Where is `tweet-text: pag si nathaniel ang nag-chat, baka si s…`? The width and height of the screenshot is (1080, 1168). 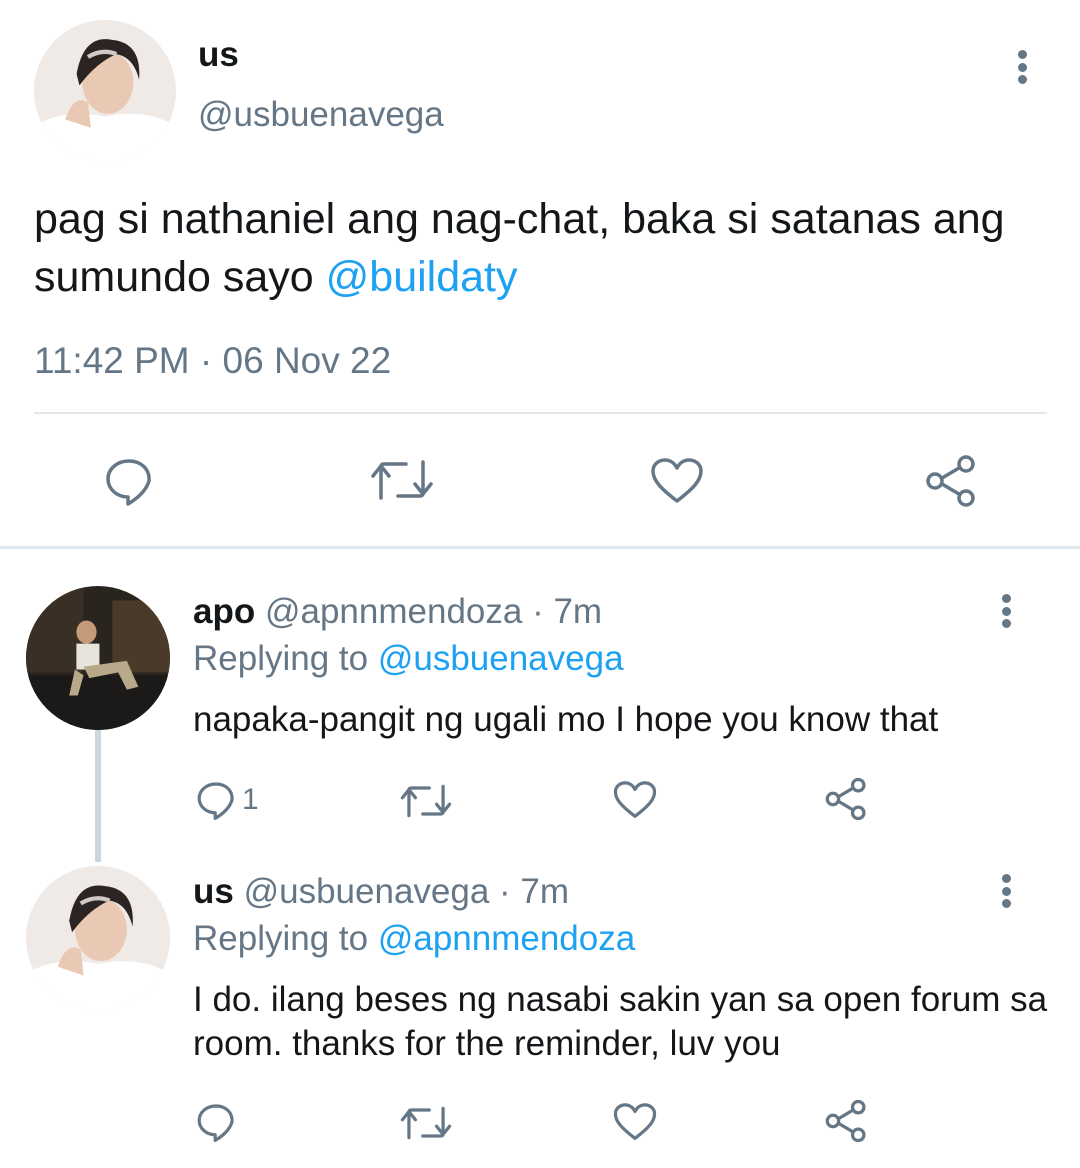 tweet-text: pag si nathaniel ang nag-chat, baka si s… is located at coordinates (534, 248).